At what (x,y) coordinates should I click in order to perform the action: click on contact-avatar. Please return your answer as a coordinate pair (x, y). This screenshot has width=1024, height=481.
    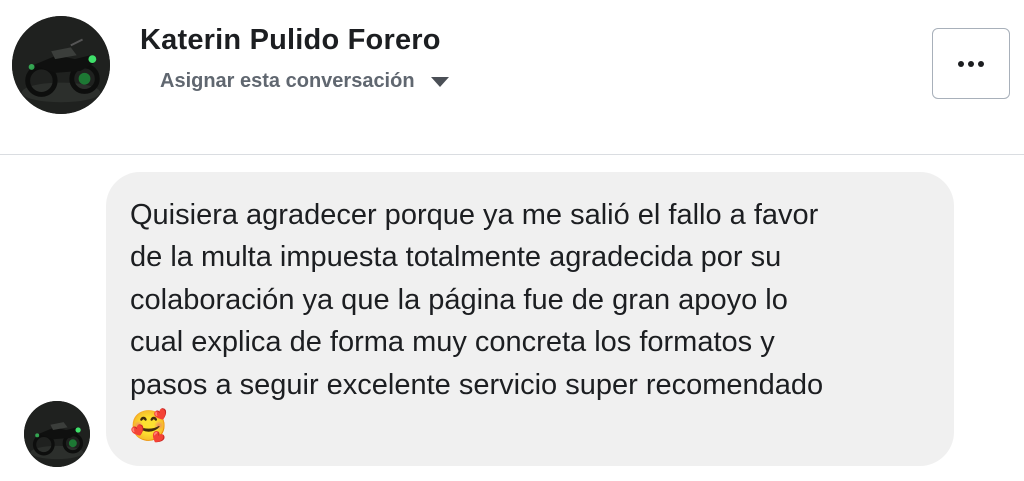
    Looking at the image, I should click on (61, 65).